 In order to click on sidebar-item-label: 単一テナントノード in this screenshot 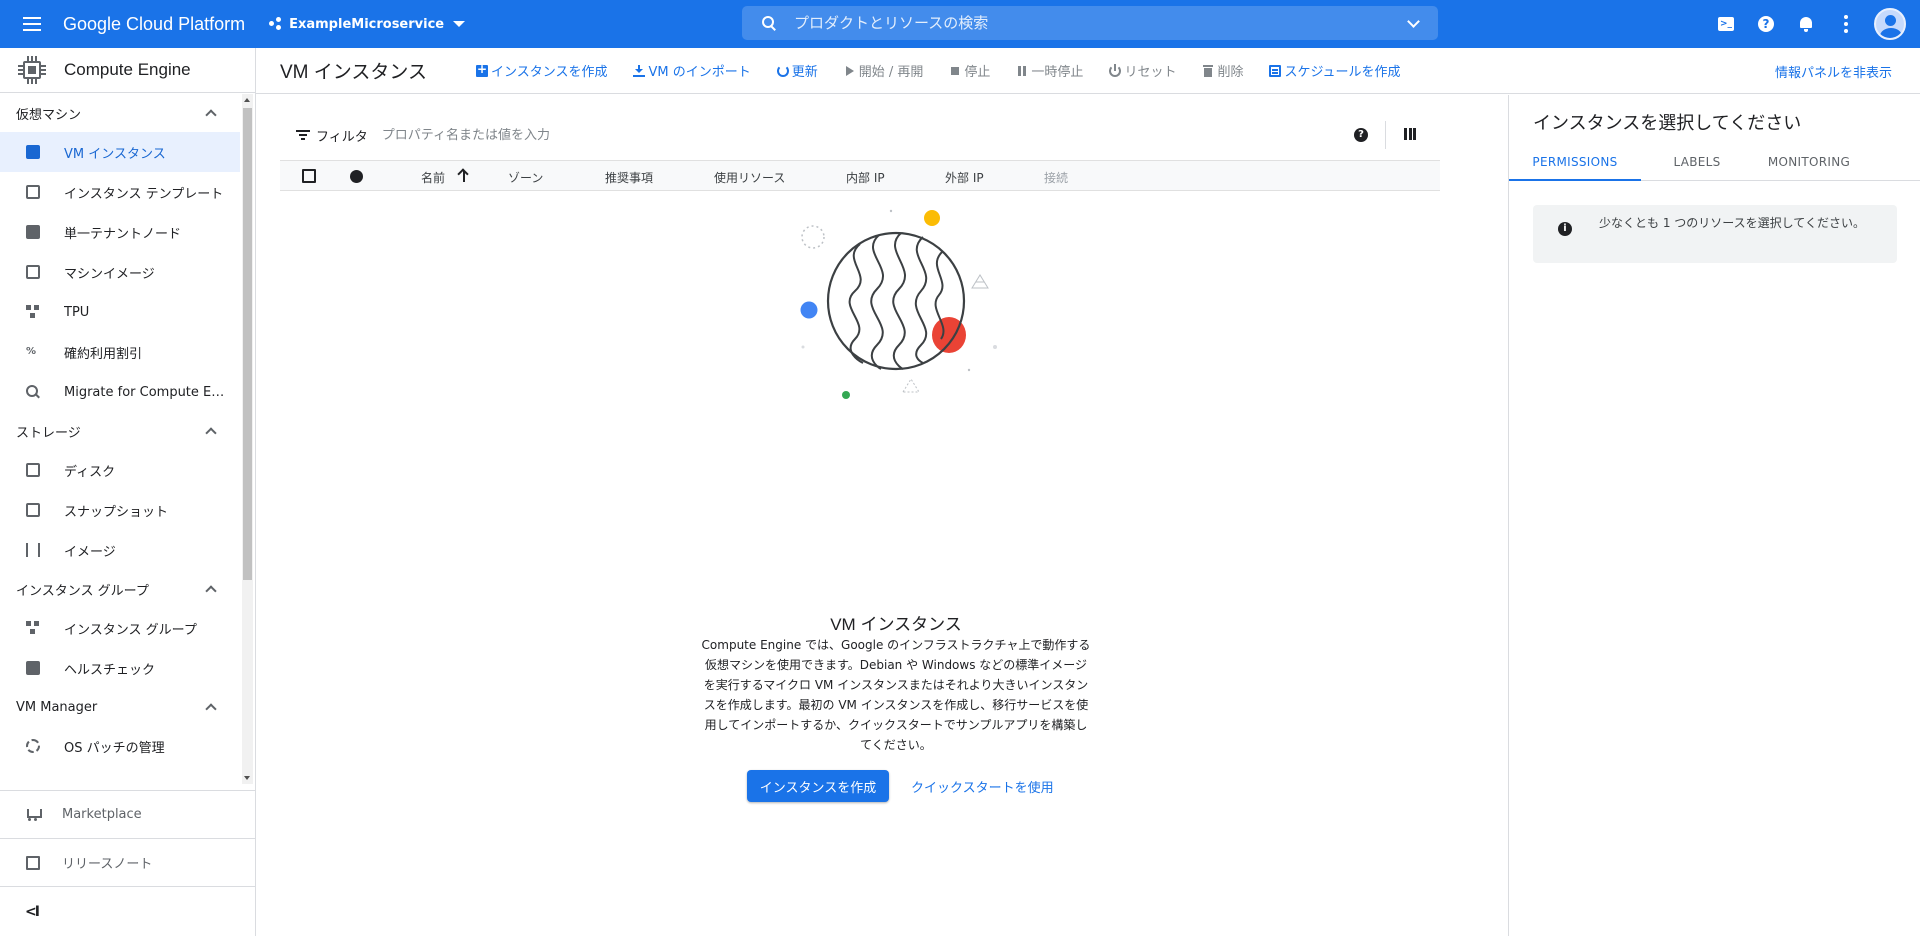, I will do `click(123, 234)`.